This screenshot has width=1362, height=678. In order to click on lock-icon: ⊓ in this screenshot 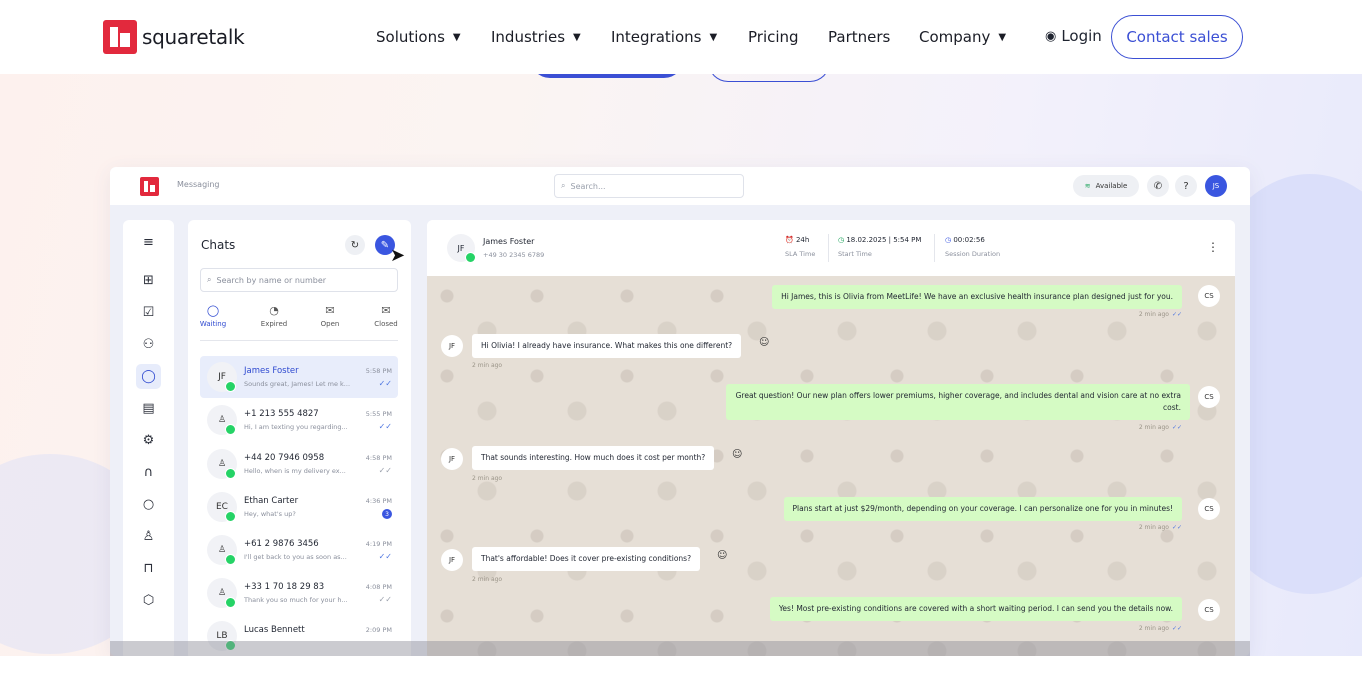, I will do `click(148, 568)`.